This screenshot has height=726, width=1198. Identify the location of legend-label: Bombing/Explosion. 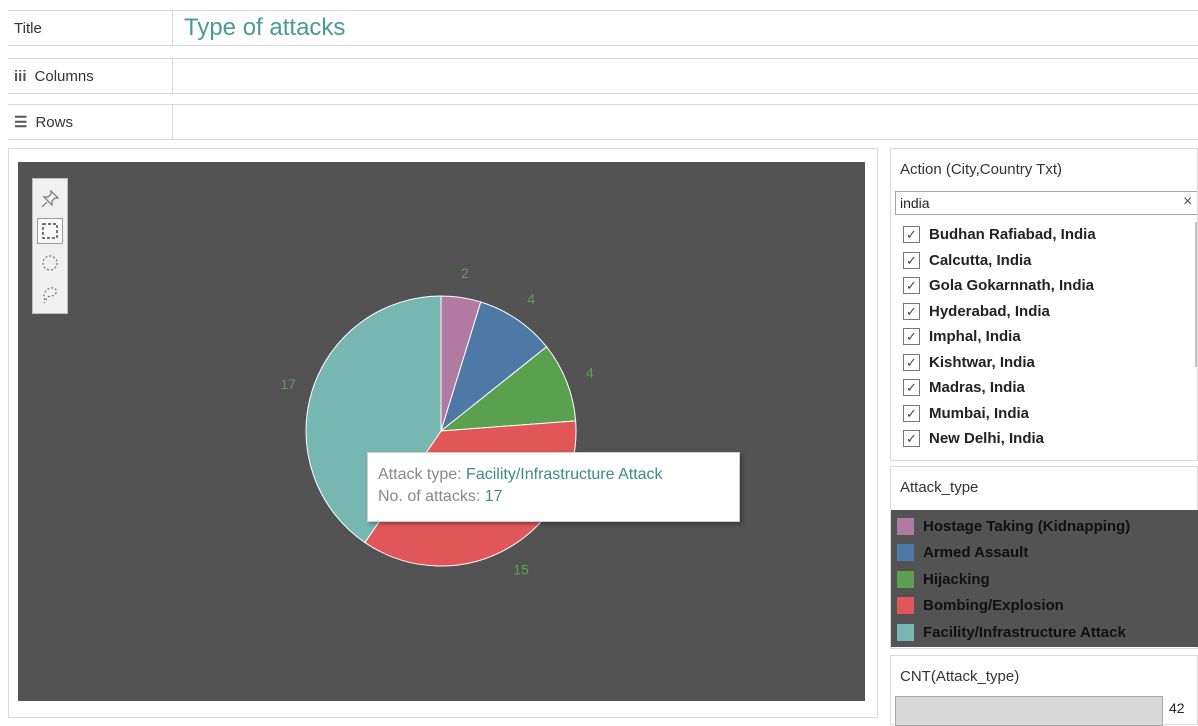
(993, 606).